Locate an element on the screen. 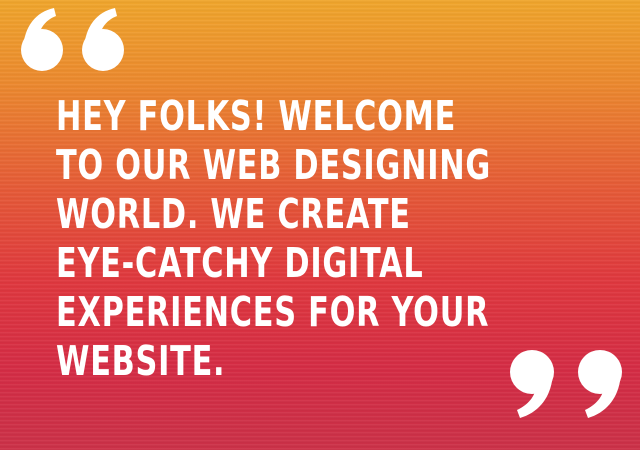  quote-line: EYE-CATCHY DIGITAL is located at coordinates (240, 263).